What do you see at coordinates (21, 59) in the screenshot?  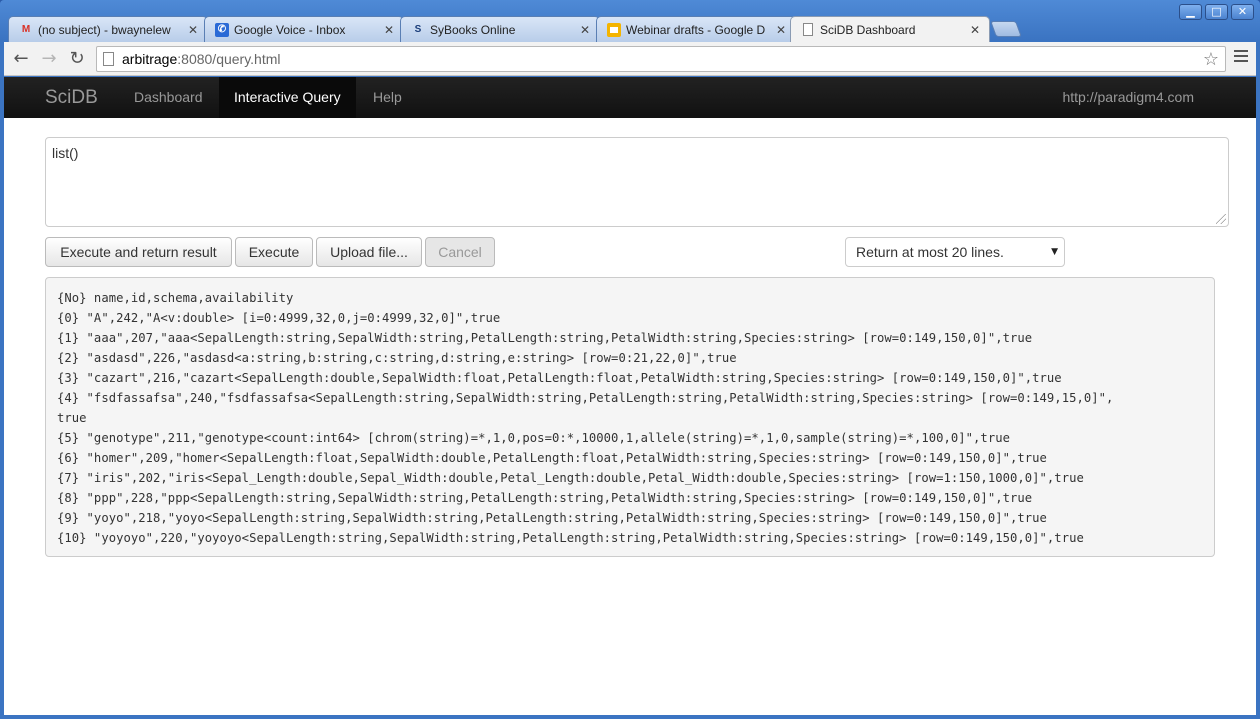 I see `back-icon: ←` at bounding box center [21, 59].